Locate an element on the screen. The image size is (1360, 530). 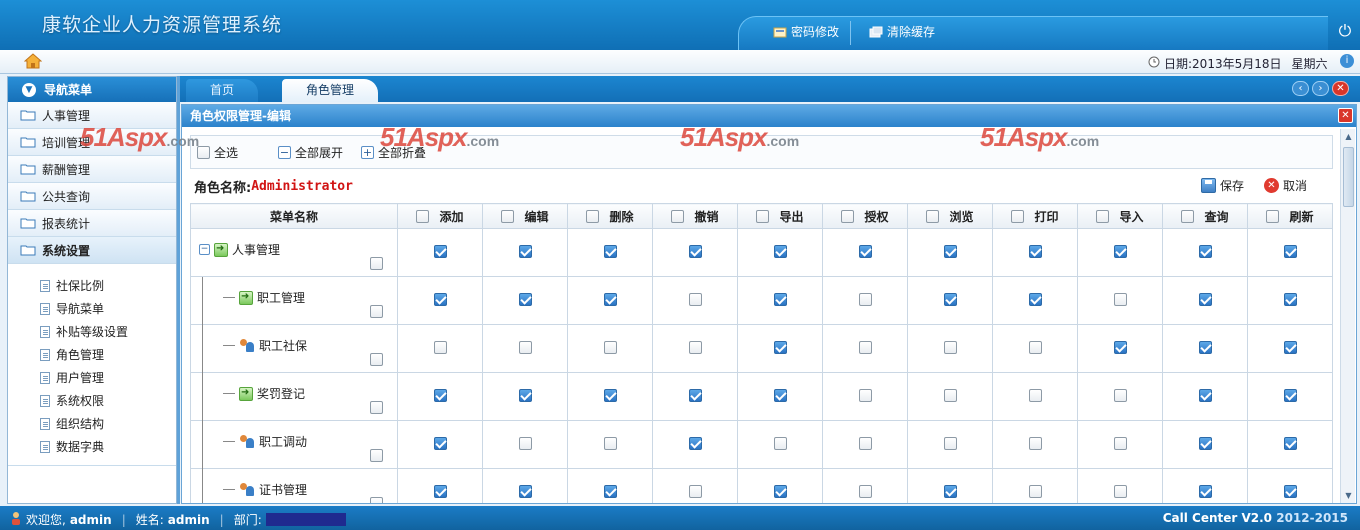
home-icon is located at coordinates (33, 61).